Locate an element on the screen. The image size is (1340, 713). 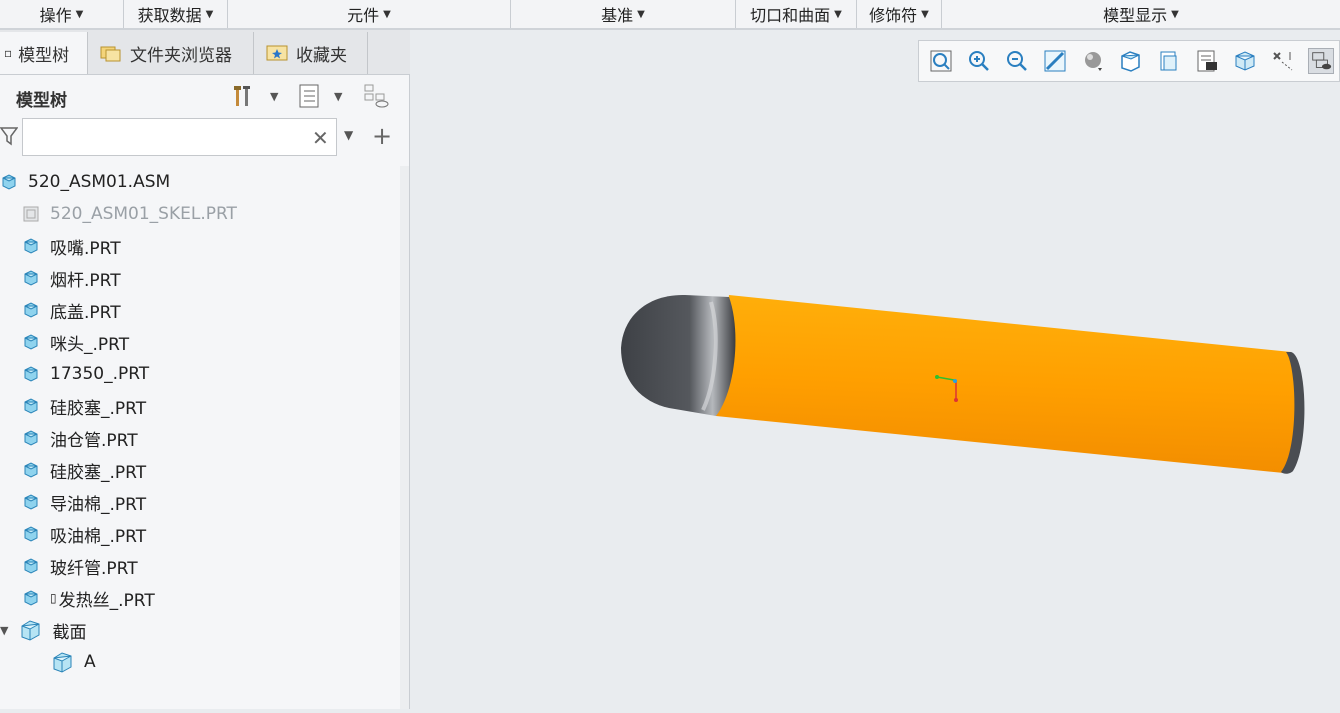
refit-icon is located at coordinates (941, 61).